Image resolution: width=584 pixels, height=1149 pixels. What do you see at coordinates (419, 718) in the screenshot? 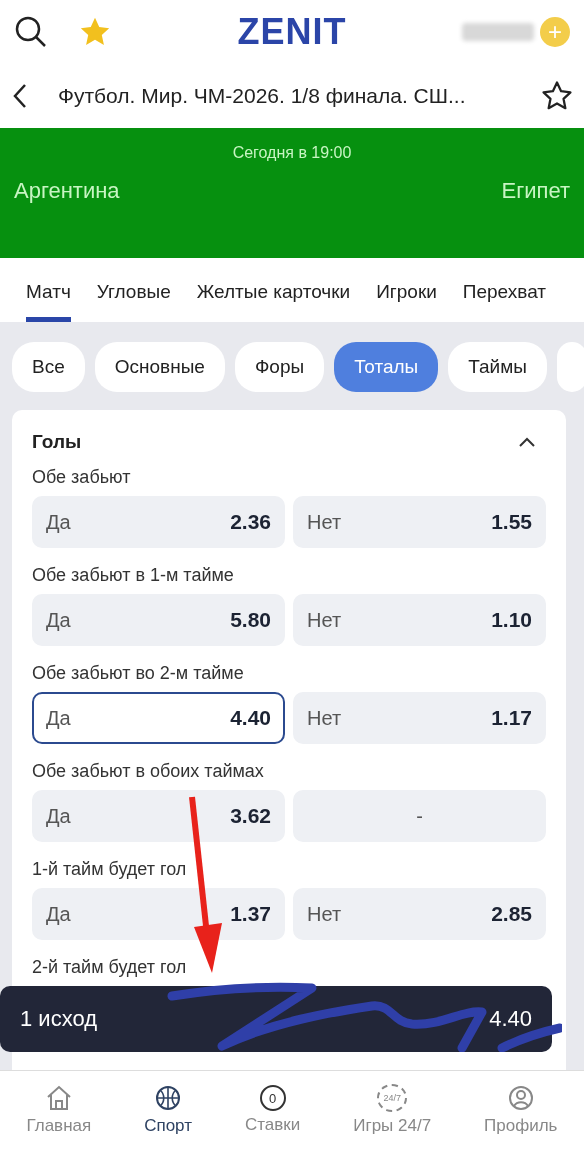
I see `odds-button: Нет 1.17` at bounding box center [419, 718].